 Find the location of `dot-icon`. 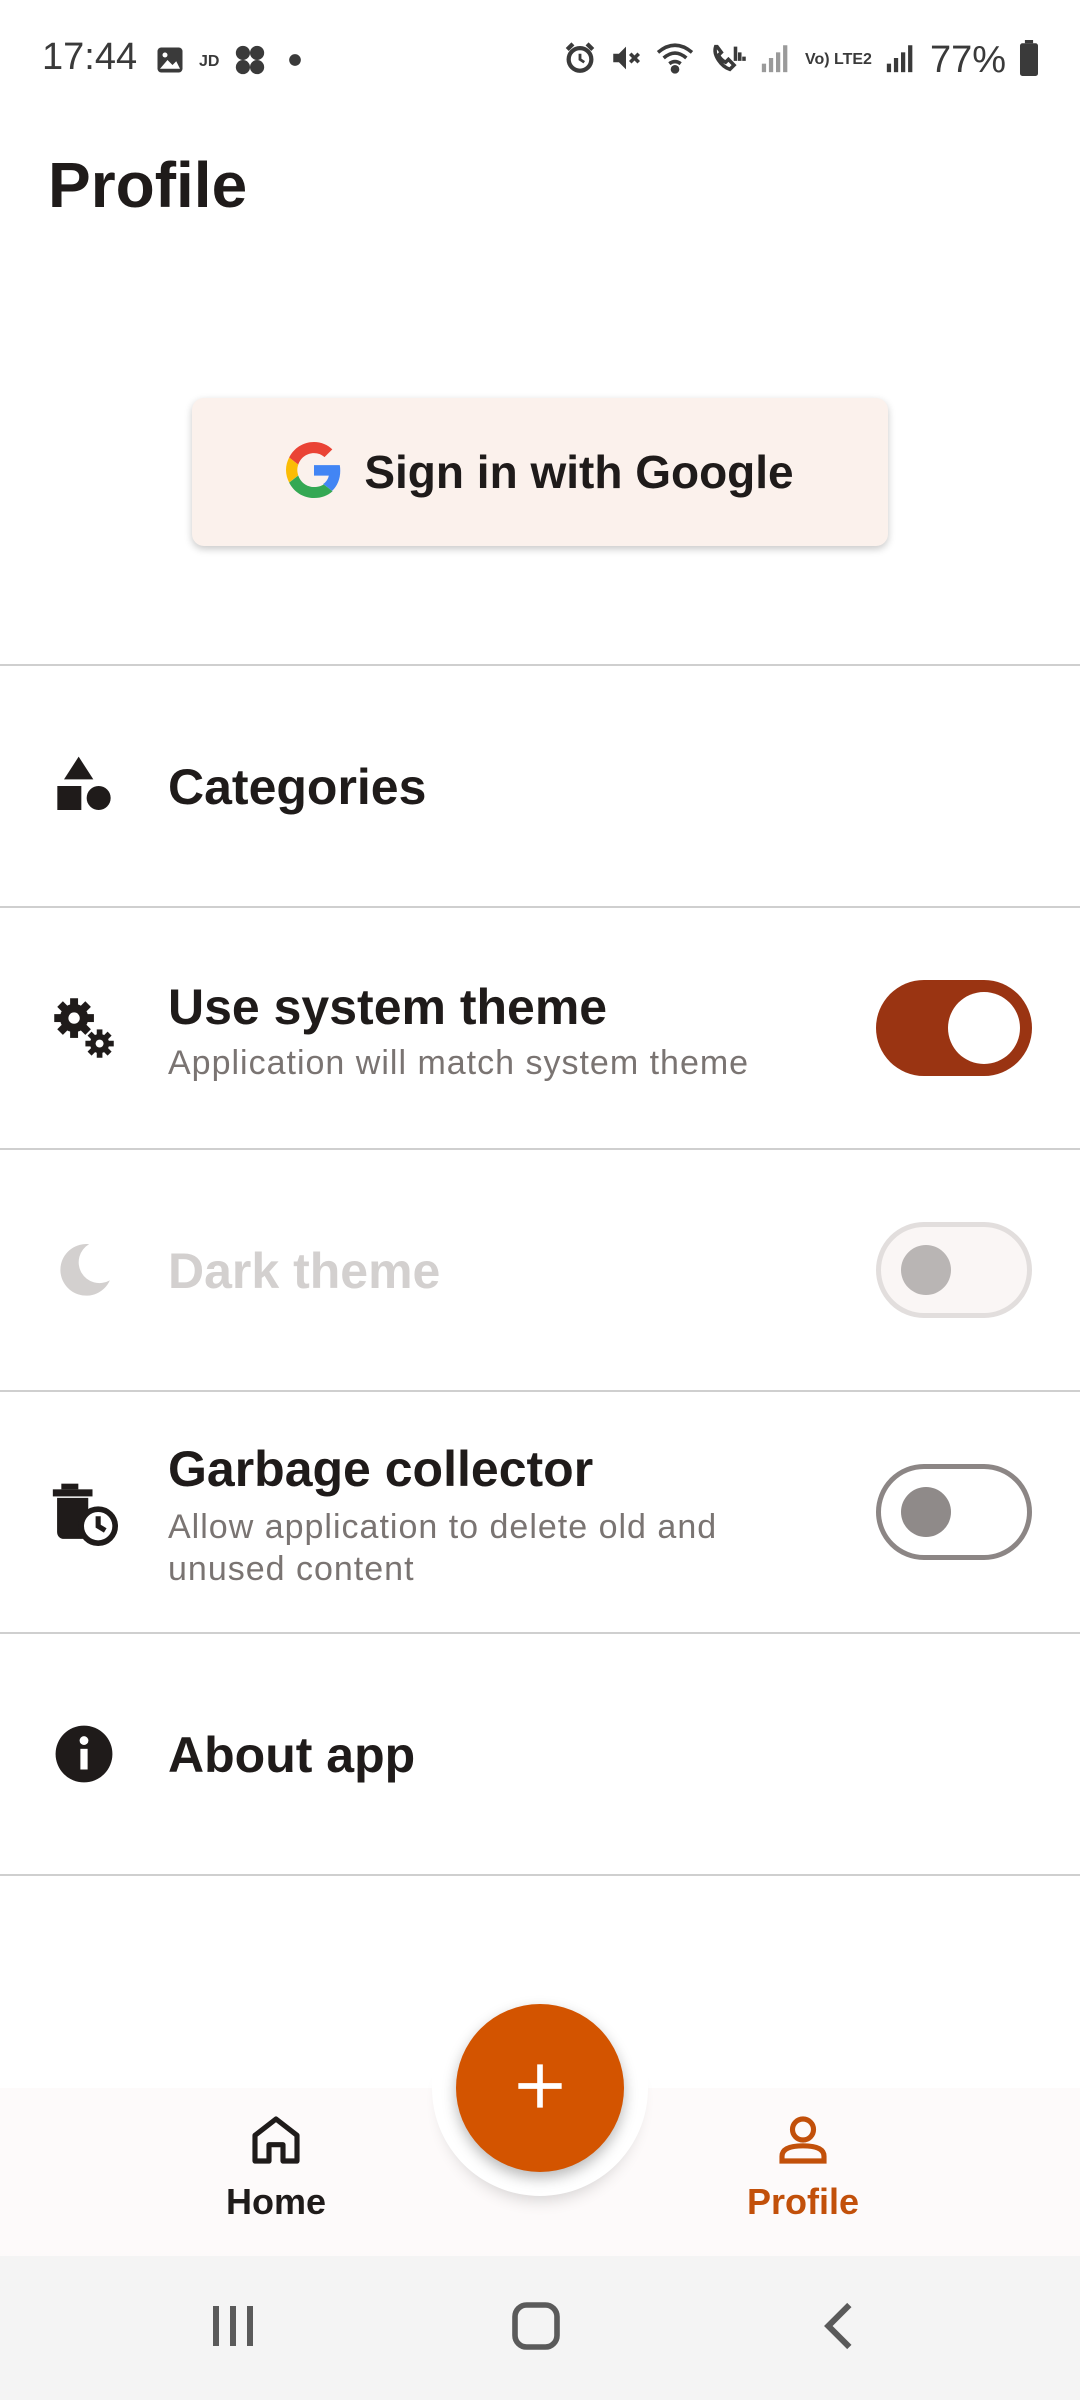

dot-icon is located at coordinates (295, 62).